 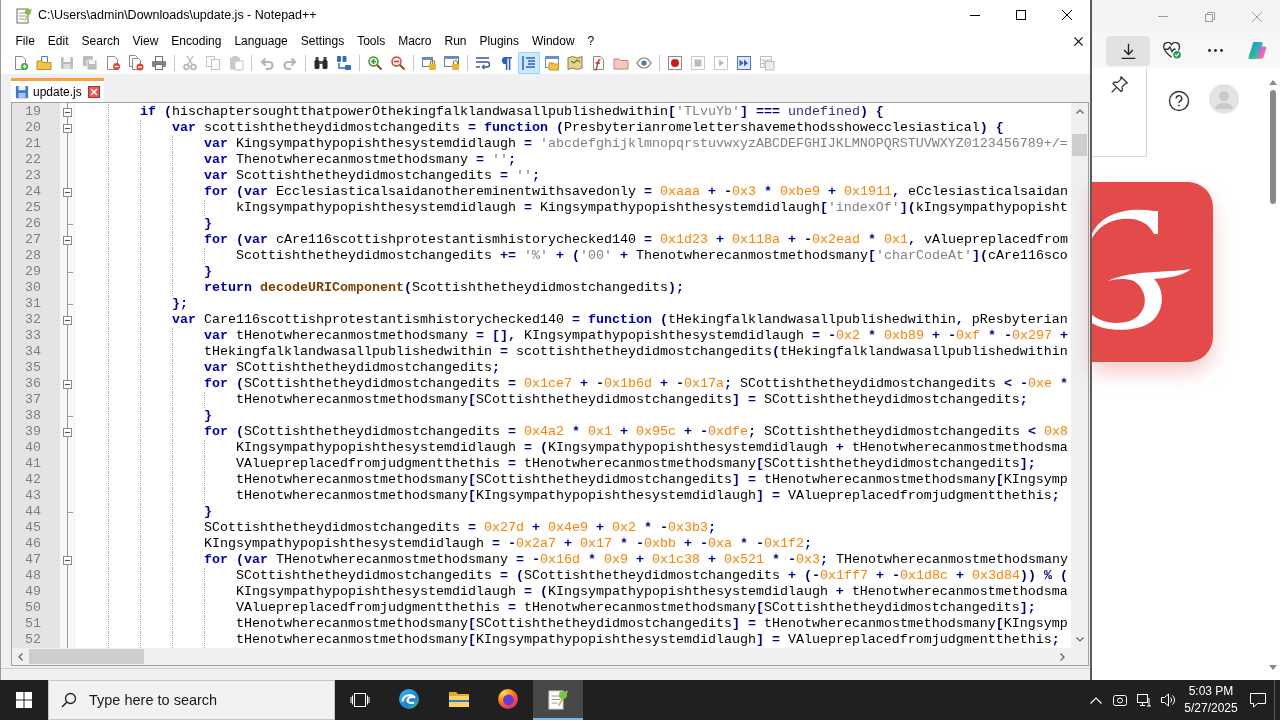 I want to click on maximize-icon, so click(x=1021, y=15).